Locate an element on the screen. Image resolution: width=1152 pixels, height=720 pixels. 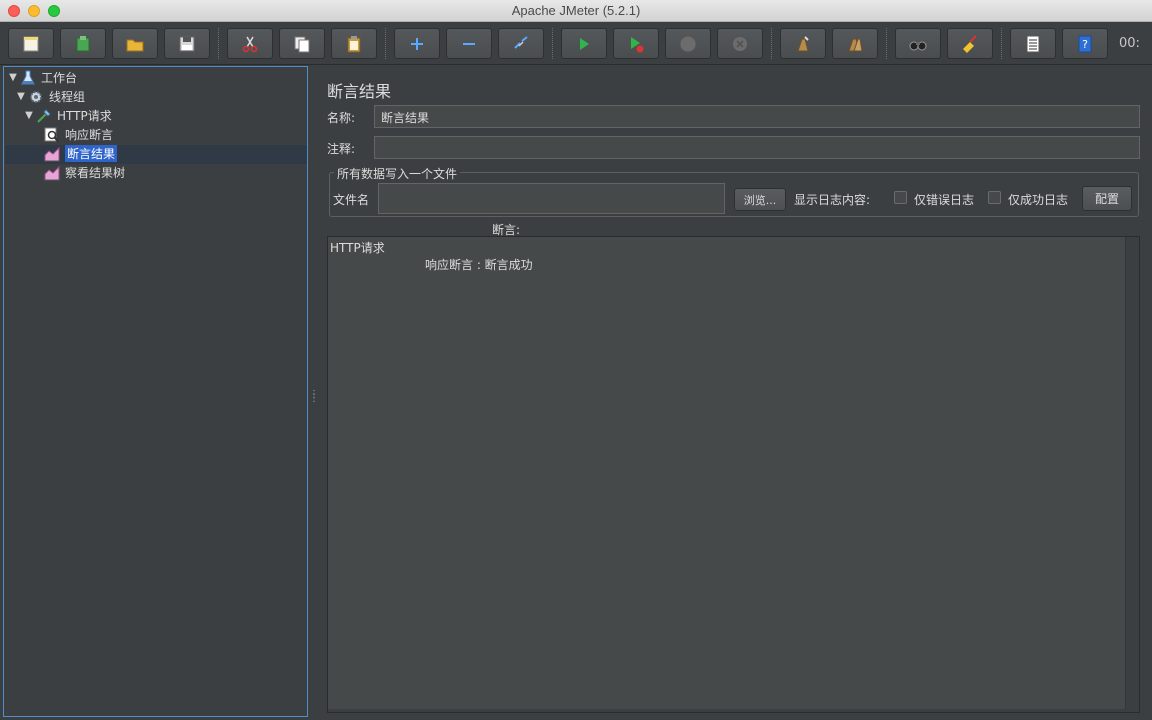
reset-search-icon is located at coordinates (970, 43).